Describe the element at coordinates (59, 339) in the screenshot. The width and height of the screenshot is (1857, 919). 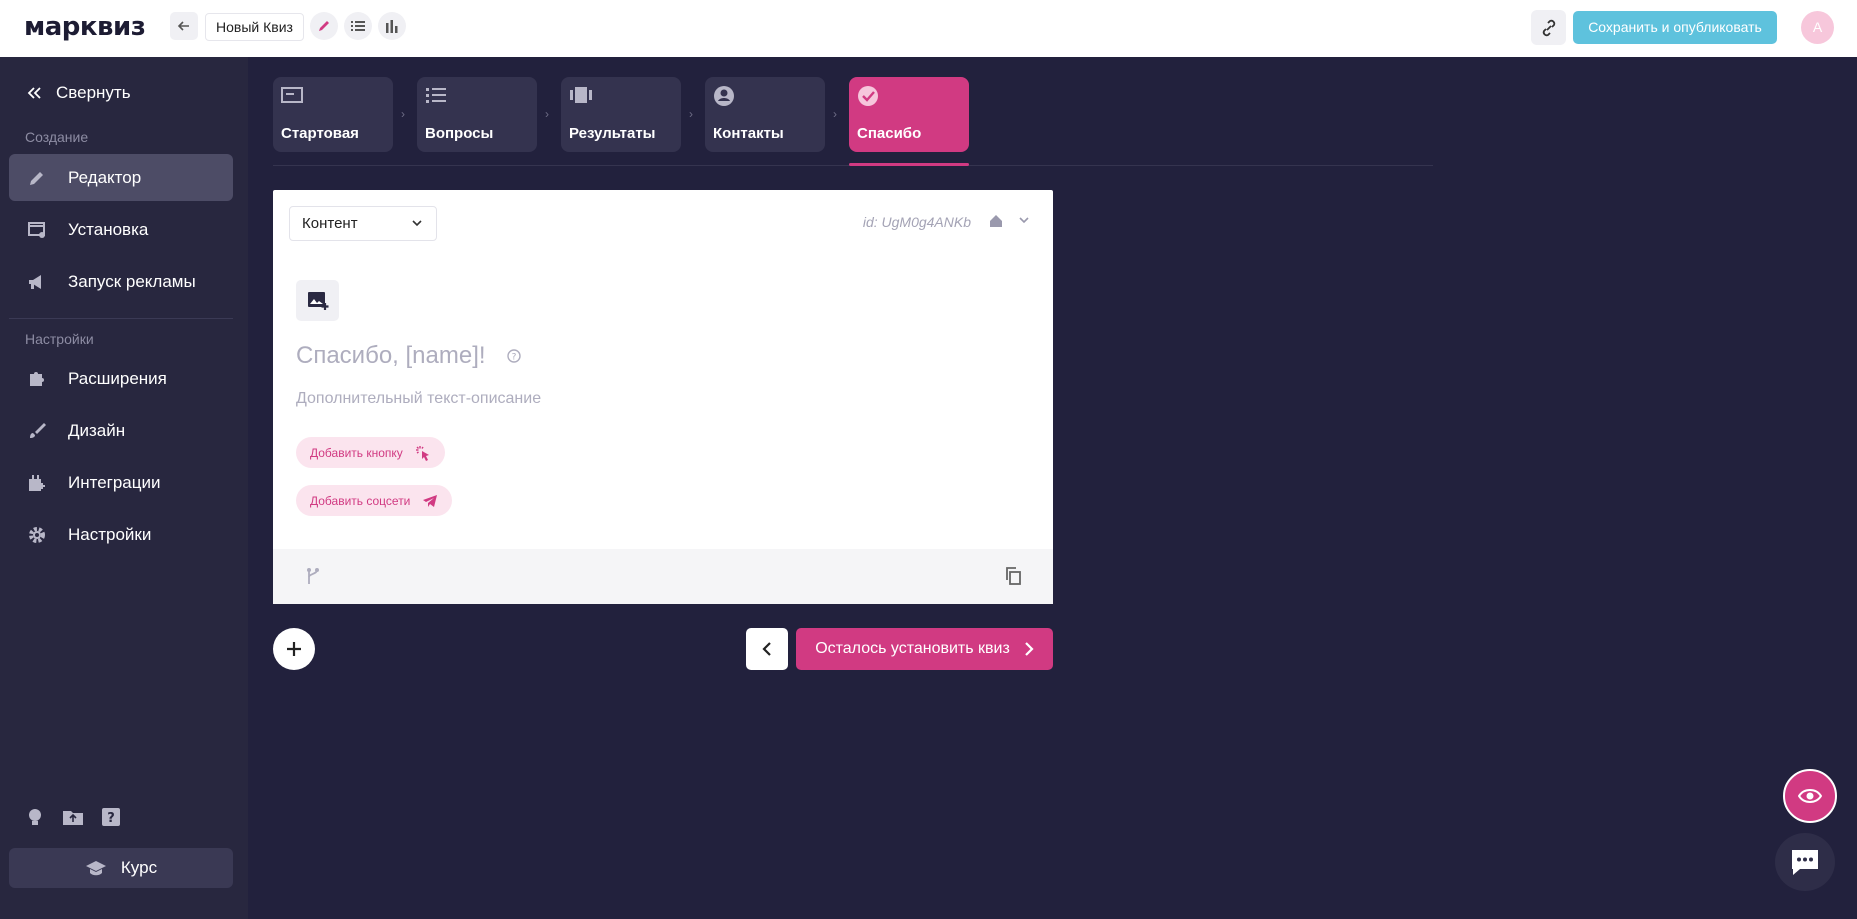
I see `section-label-settings: Настройки` at that location.